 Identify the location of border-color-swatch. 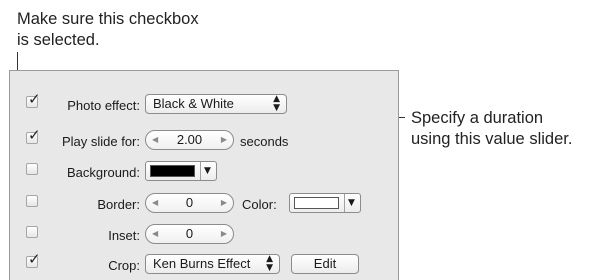
(316, 203).